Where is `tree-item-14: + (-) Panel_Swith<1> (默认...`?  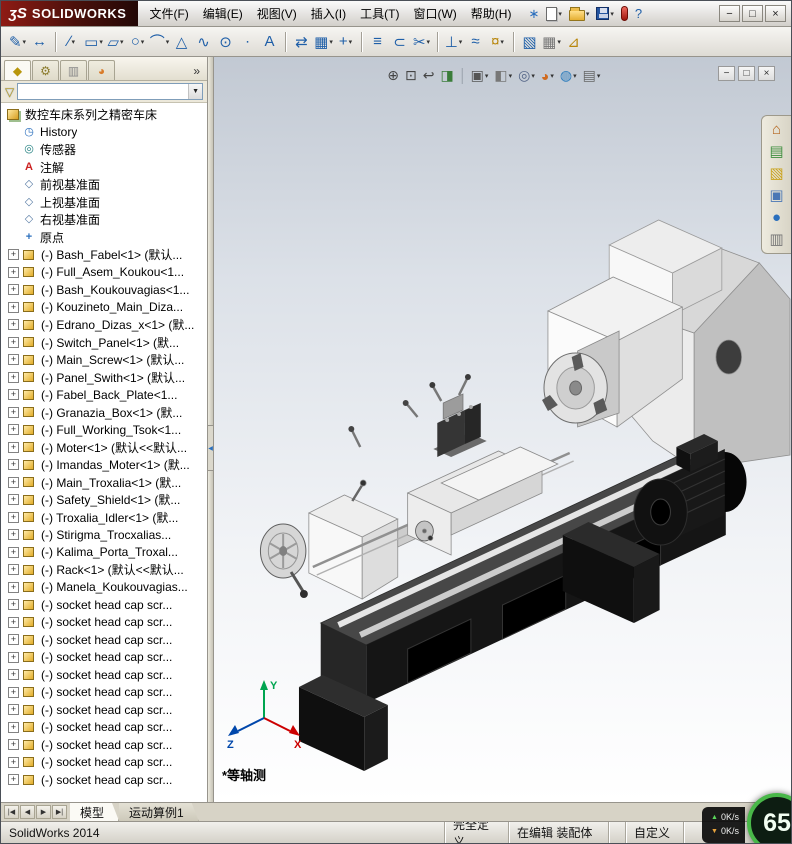
tree-item-14: + (-) Panel_Swith<1> (默认... is located at coordinates (105, 378).